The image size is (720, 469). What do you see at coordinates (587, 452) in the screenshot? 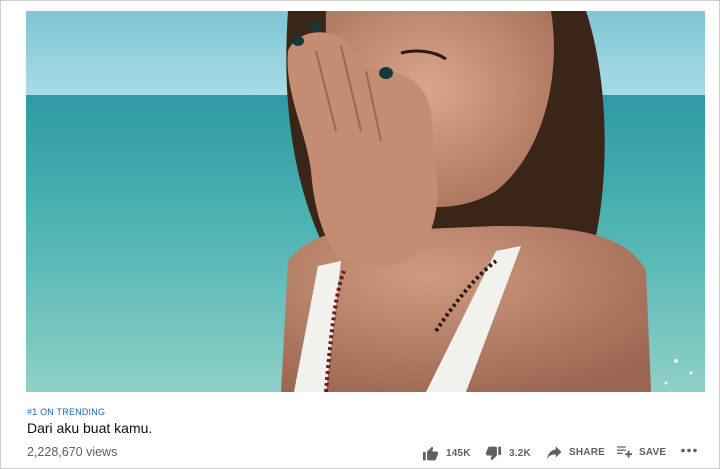
I see `share-label: SHARE` at bounding box center [587, 452].